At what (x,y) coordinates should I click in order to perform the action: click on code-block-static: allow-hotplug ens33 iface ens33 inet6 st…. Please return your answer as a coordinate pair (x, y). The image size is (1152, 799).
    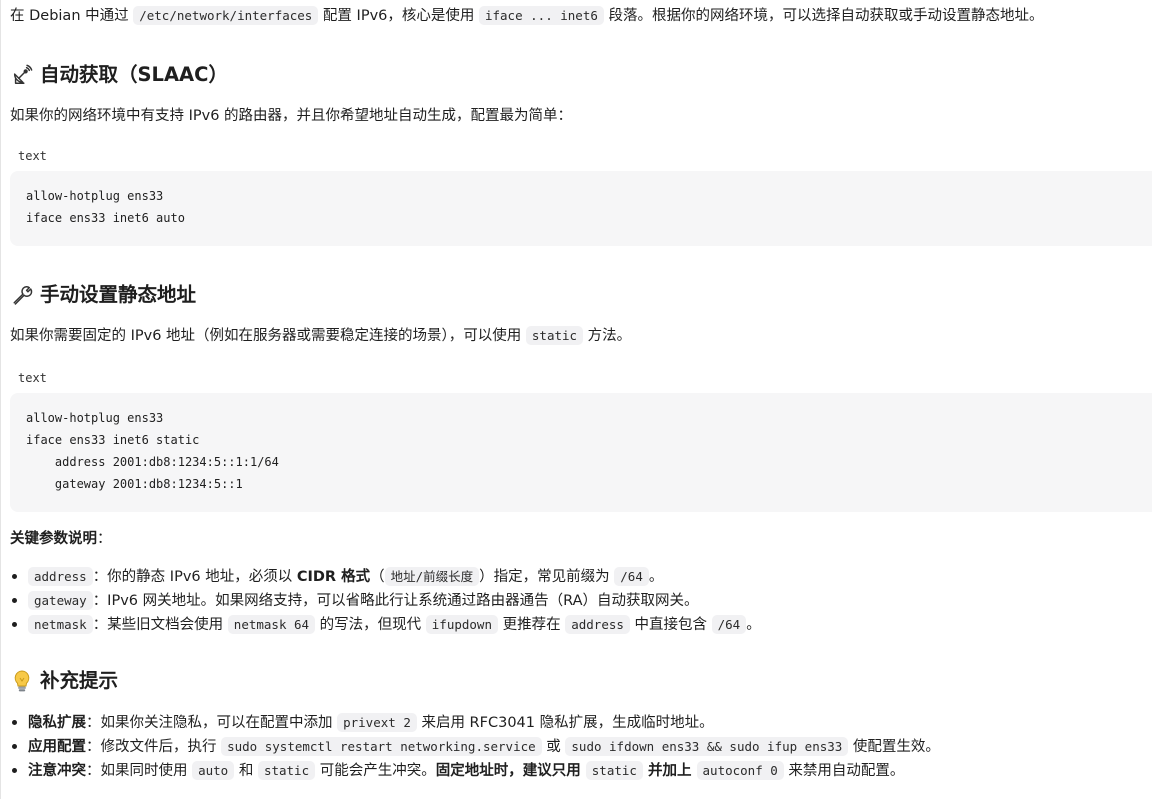
    Looking at the image, I should click on (581, 452).